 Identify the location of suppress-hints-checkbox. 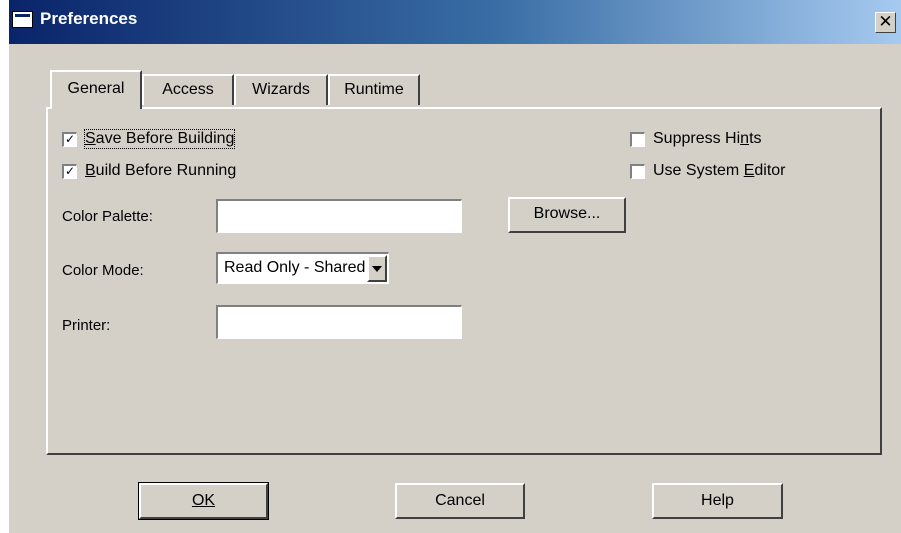
(637, 139).